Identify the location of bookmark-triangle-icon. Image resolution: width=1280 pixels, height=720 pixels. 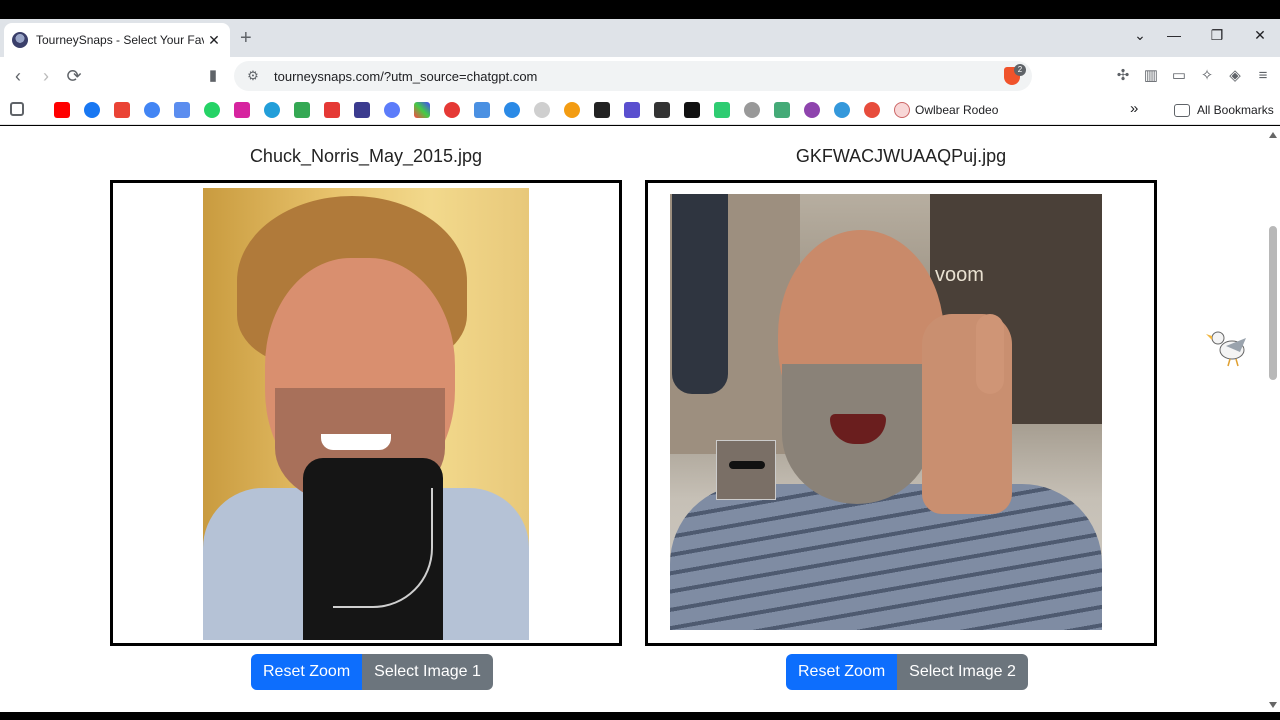
(692, 110).